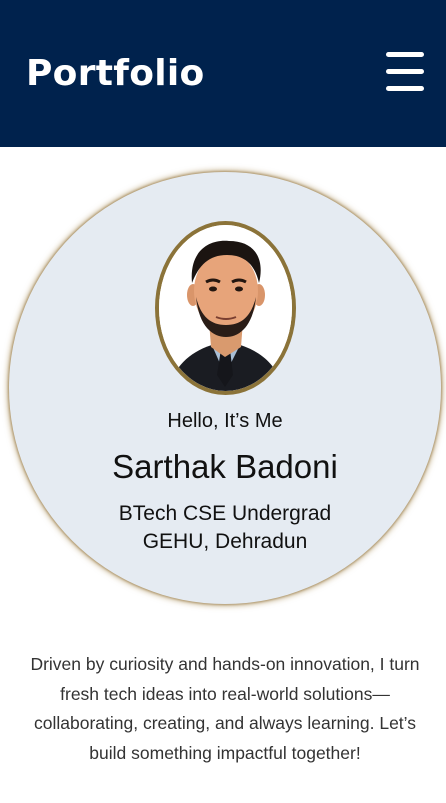 This screenshot has height=803, width=446. I want to click on profile-role: BTech CSE Undergrad GEHU, Dehradun, so click(223, 528).